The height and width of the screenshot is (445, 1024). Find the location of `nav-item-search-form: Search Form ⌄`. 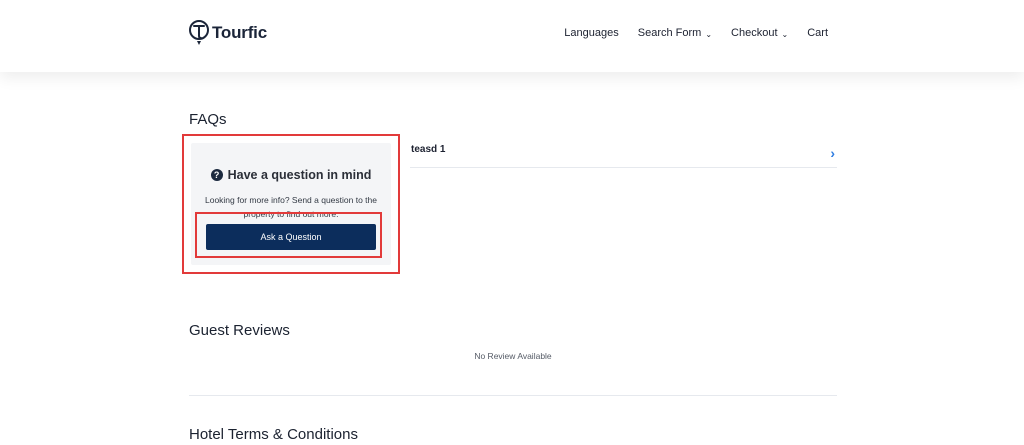

nav-item-search-form: Search Form ⌄ is located at coordinates (675, 33).